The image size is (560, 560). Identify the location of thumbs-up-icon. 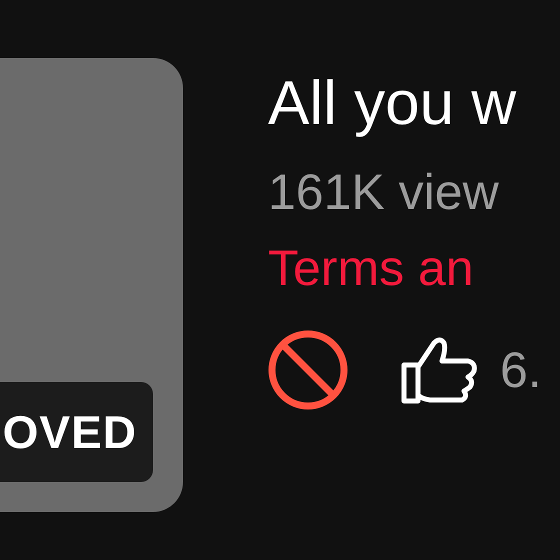
(440, 370).